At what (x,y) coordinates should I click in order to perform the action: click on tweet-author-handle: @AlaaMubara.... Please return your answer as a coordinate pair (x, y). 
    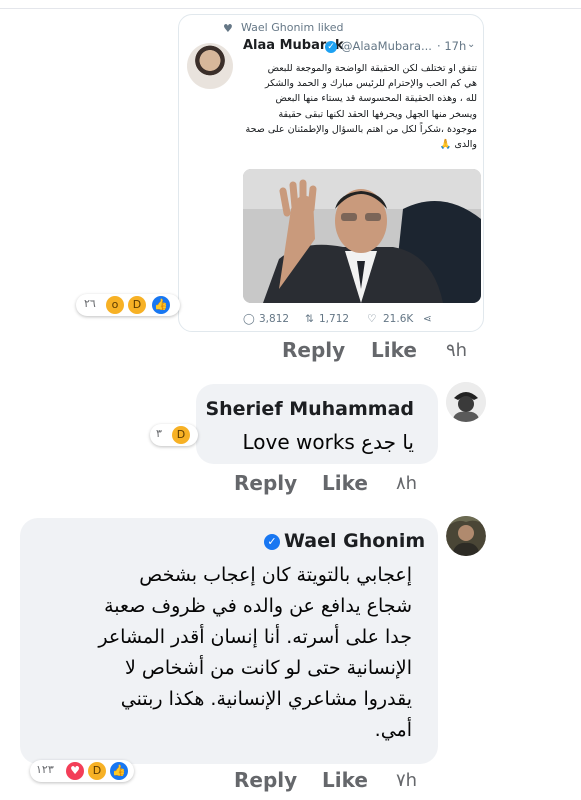
    Looking at the image, I should click on (386, 46).